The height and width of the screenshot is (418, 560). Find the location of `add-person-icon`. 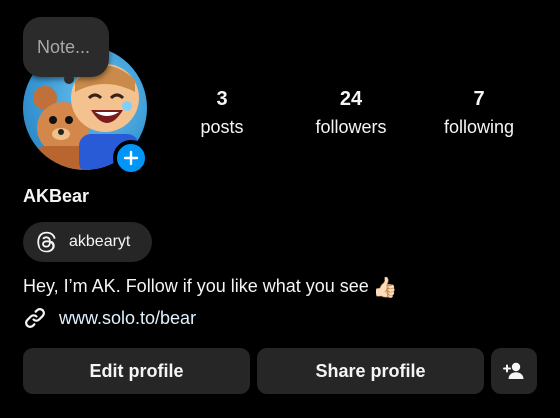

add-person-icon is located at coordinates (513, 370).